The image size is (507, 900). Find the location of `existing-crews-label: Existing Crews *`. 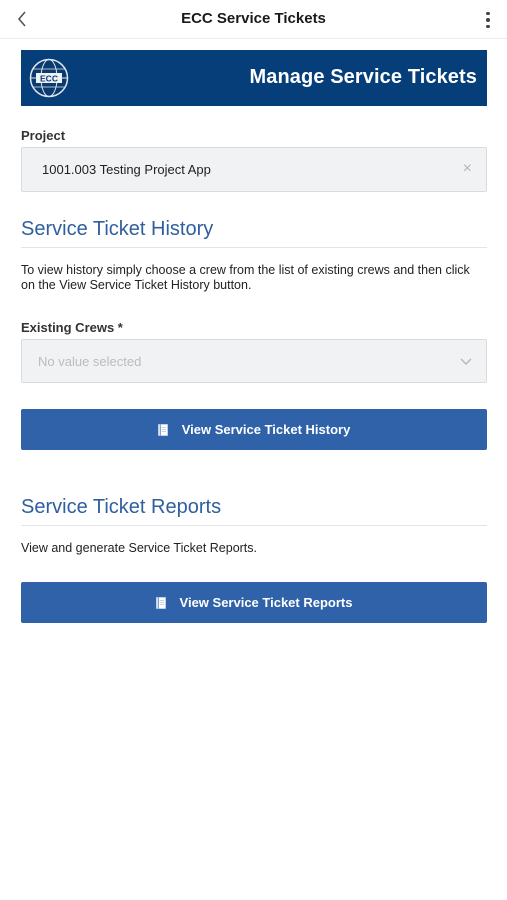

existing-crews-label: Existing Crews * is located at coordinates (72, 327).